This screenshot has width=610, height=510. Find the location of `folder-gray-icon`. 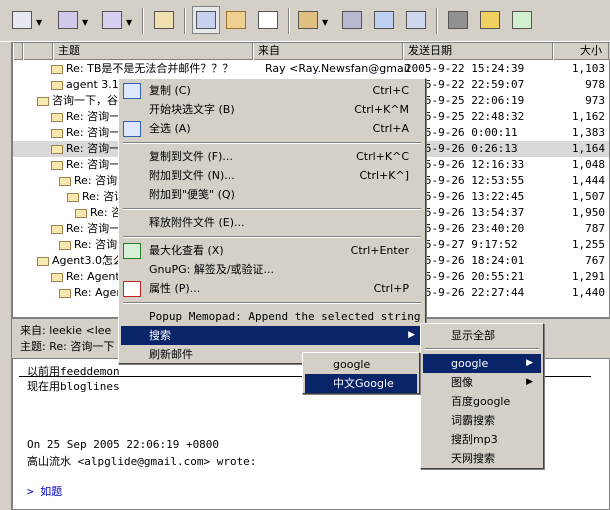

folder-gray-icon is located at coordinates (458, 20).